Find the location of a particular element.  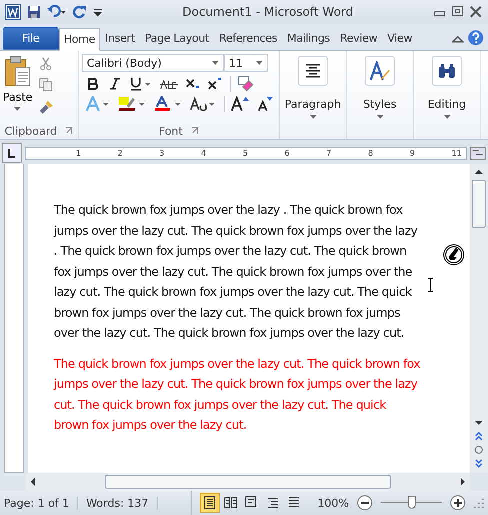

brush-icon is located at coordinates (46, 107).